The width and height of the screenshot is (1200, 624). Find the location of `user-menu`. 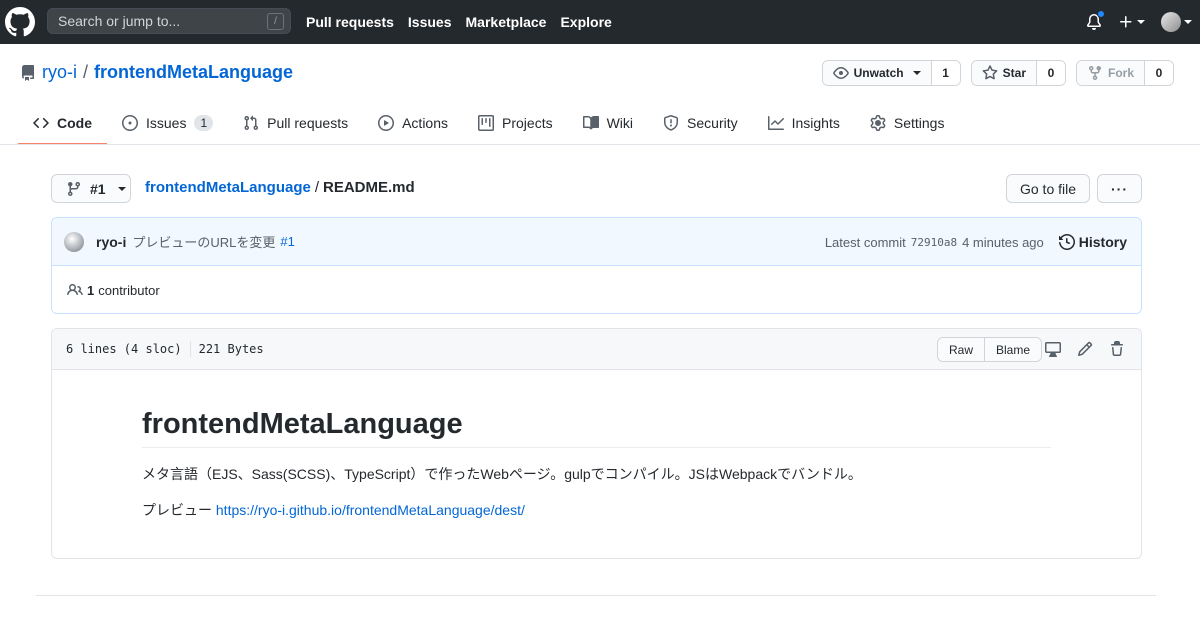

user-menu is located at coordinates (1176, 22).